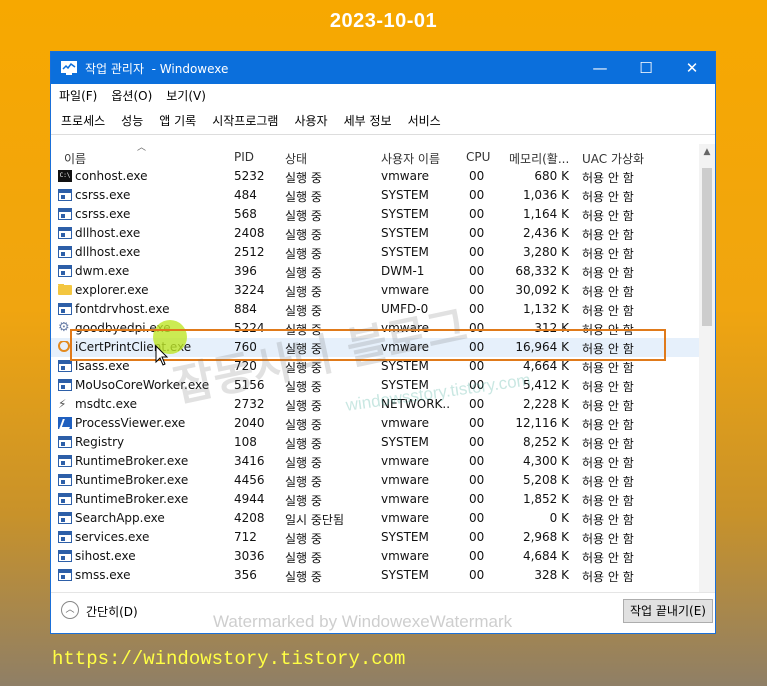 The width and height of the screenshot is (767, 686). I want to click on close-button: ✕, so click(692, 68).